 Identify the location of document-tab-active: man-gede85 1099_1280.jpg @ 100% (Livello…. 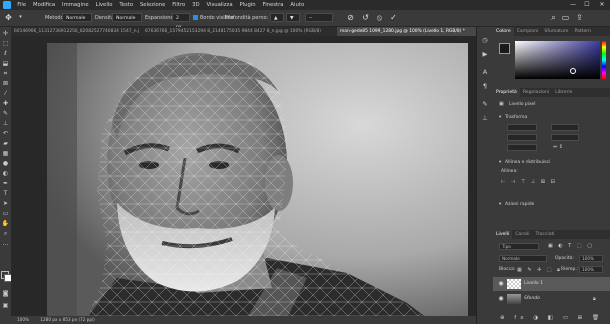
(406, 31).